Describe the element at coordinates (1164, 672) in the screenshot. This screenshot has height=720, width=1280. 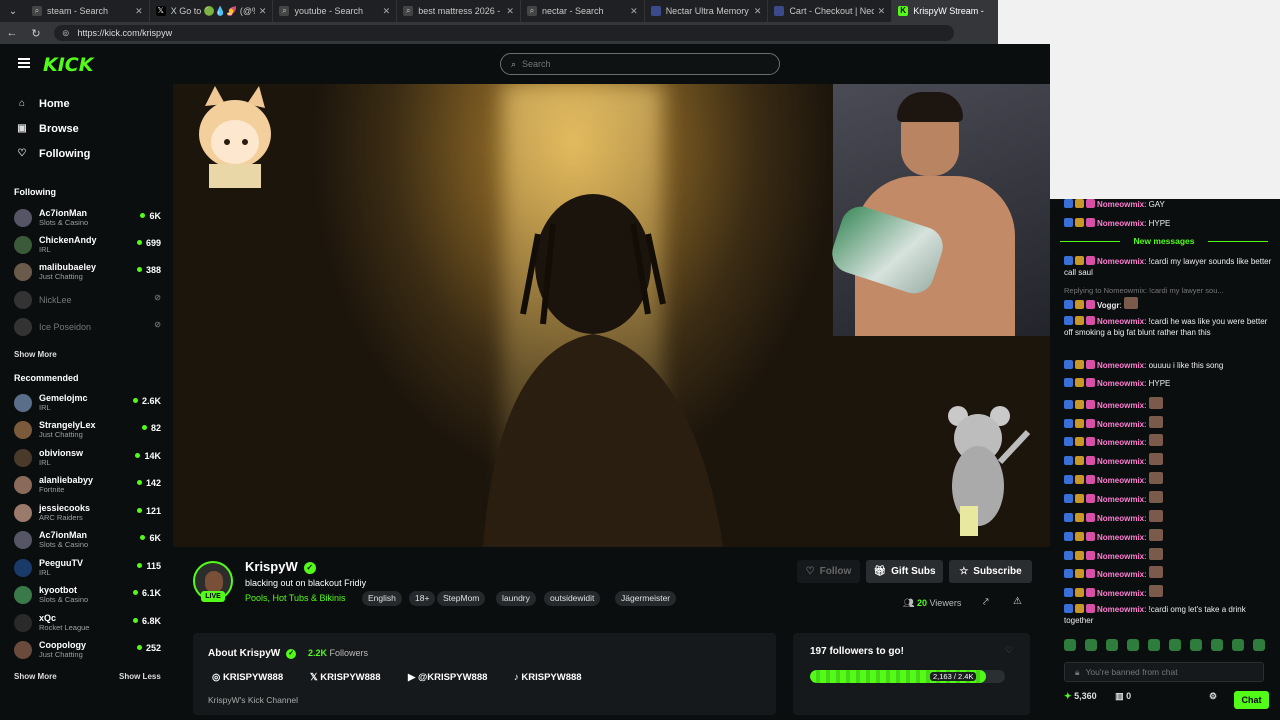
I see `chat-input-banned: 🔒︎ You're banned from chat` at that location.